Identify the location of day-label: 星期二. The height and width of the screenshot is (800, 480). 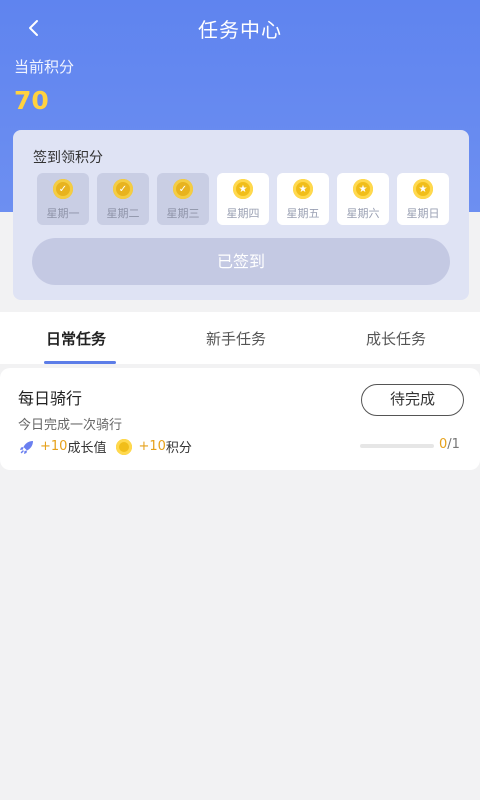
(123, 213).